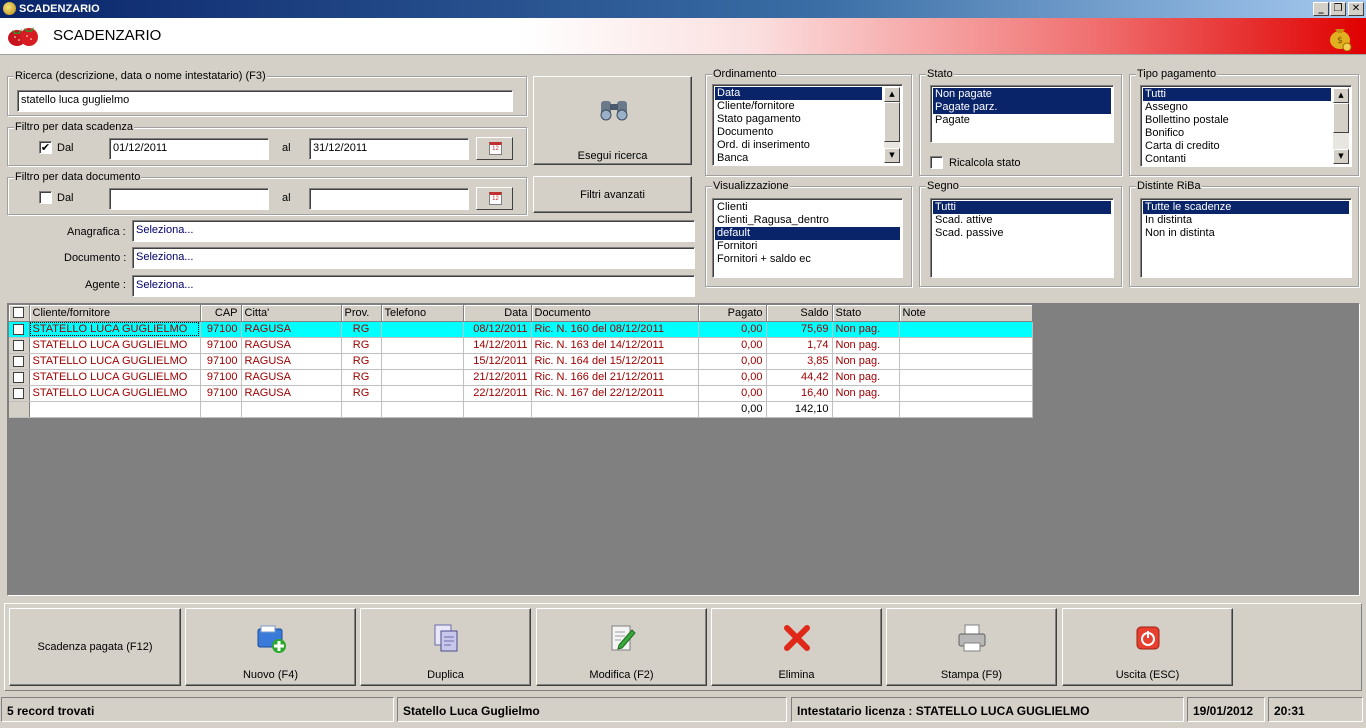  I want to click on new-button: Nuovo (F4), so click(270, 647).